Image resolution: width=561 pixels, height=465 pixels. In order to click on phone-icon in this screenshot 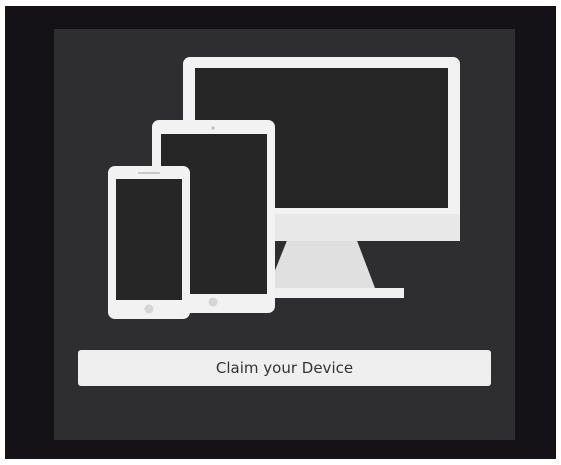, I will do `click(149, 242)`.